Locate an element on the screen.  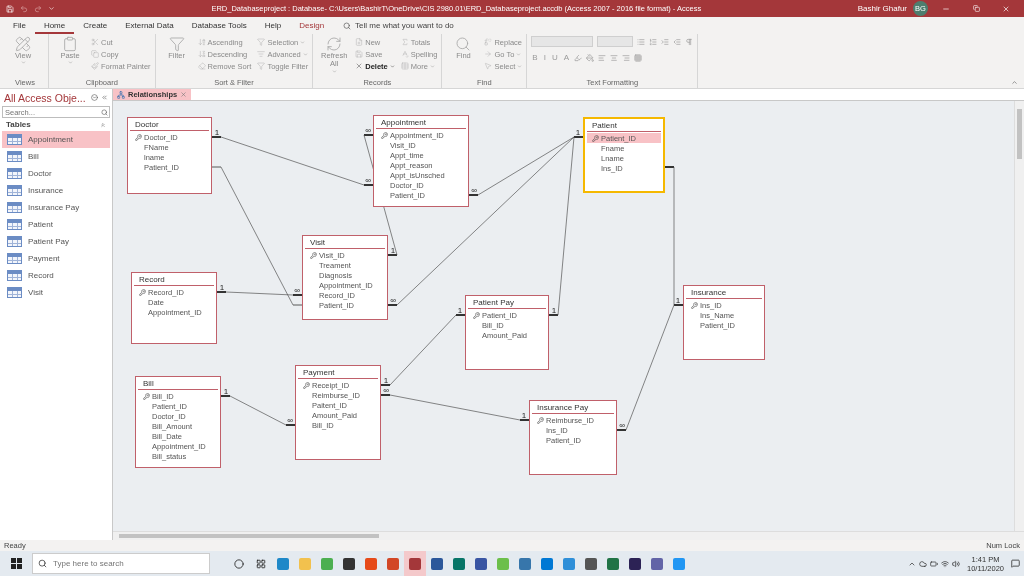
relationships-icon is located at coordinates (121, 94).